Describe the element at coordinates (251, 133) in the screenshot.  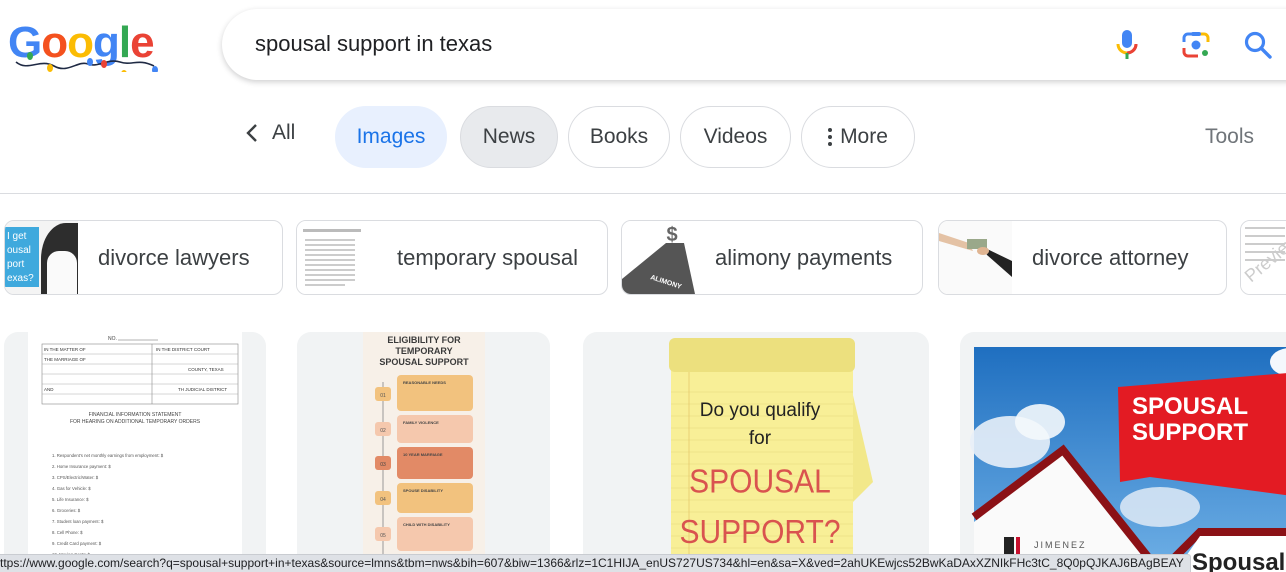
I see `chevron-left-icon` at that location.